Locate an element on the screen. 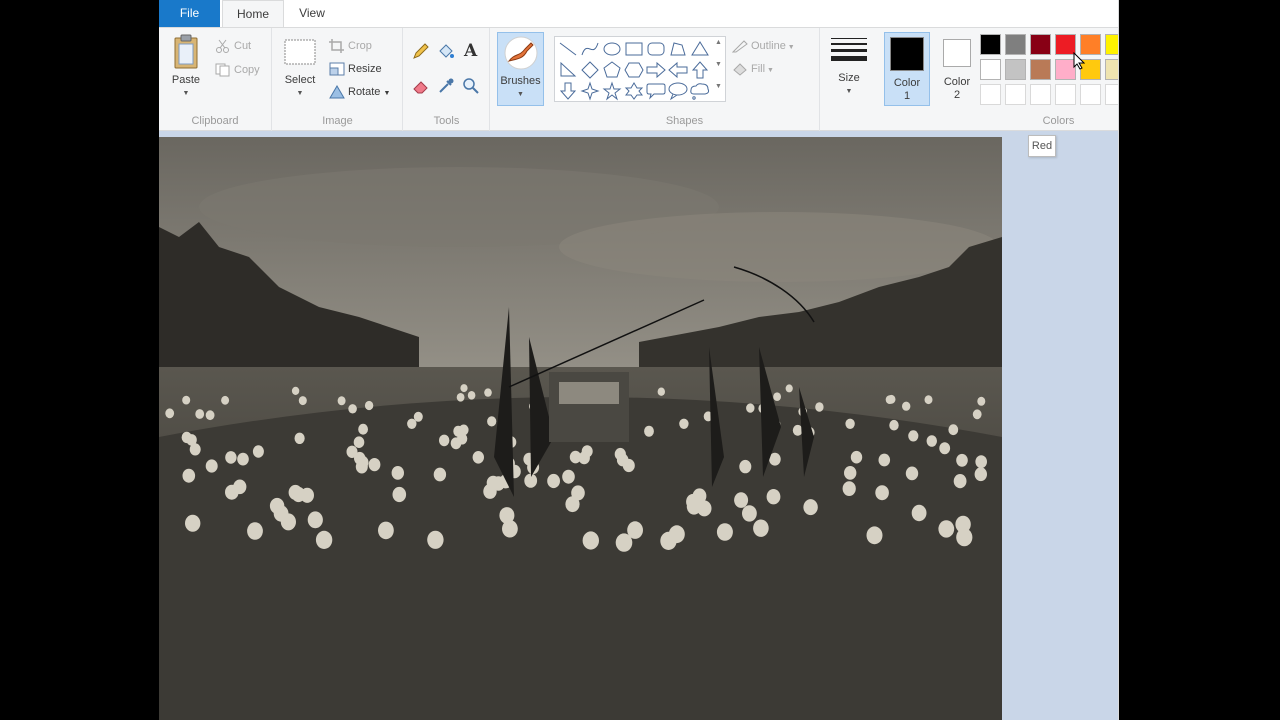  eraser-tool is located at coordinates (423, 87).